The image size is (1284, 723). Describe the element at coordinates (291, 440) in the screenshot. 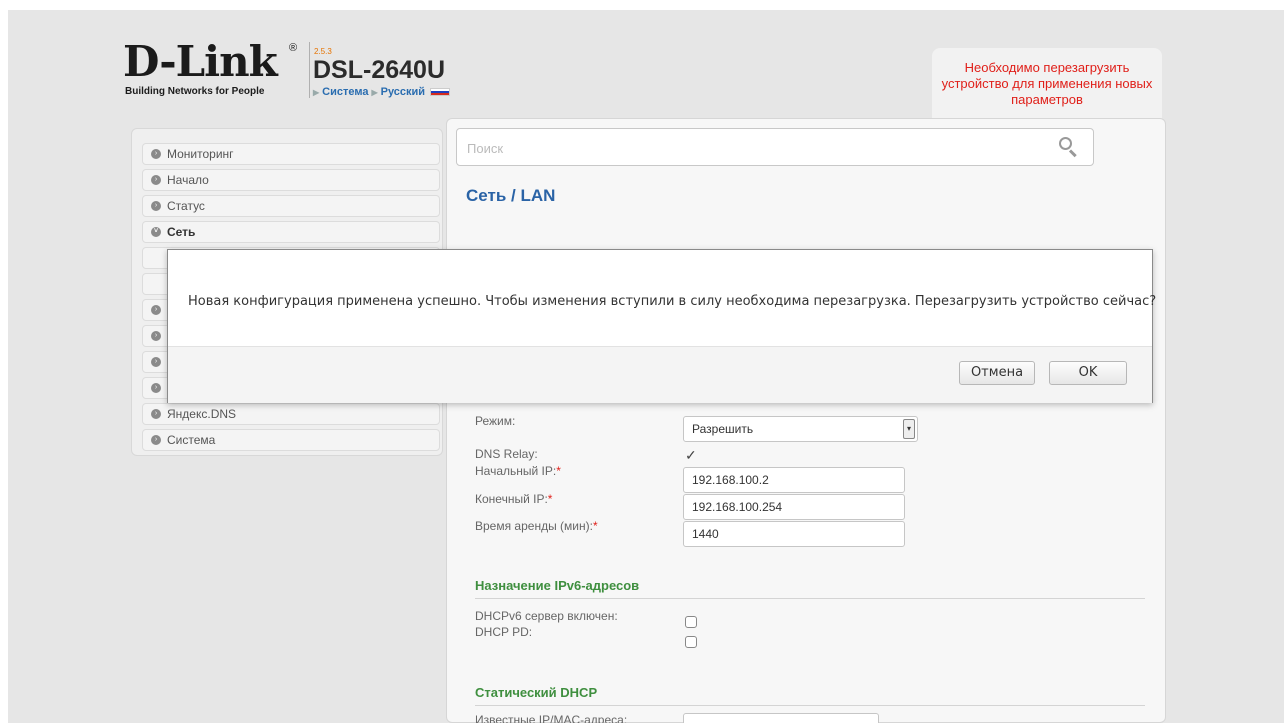

I see `sidebar-item-system: › Система` at that location.